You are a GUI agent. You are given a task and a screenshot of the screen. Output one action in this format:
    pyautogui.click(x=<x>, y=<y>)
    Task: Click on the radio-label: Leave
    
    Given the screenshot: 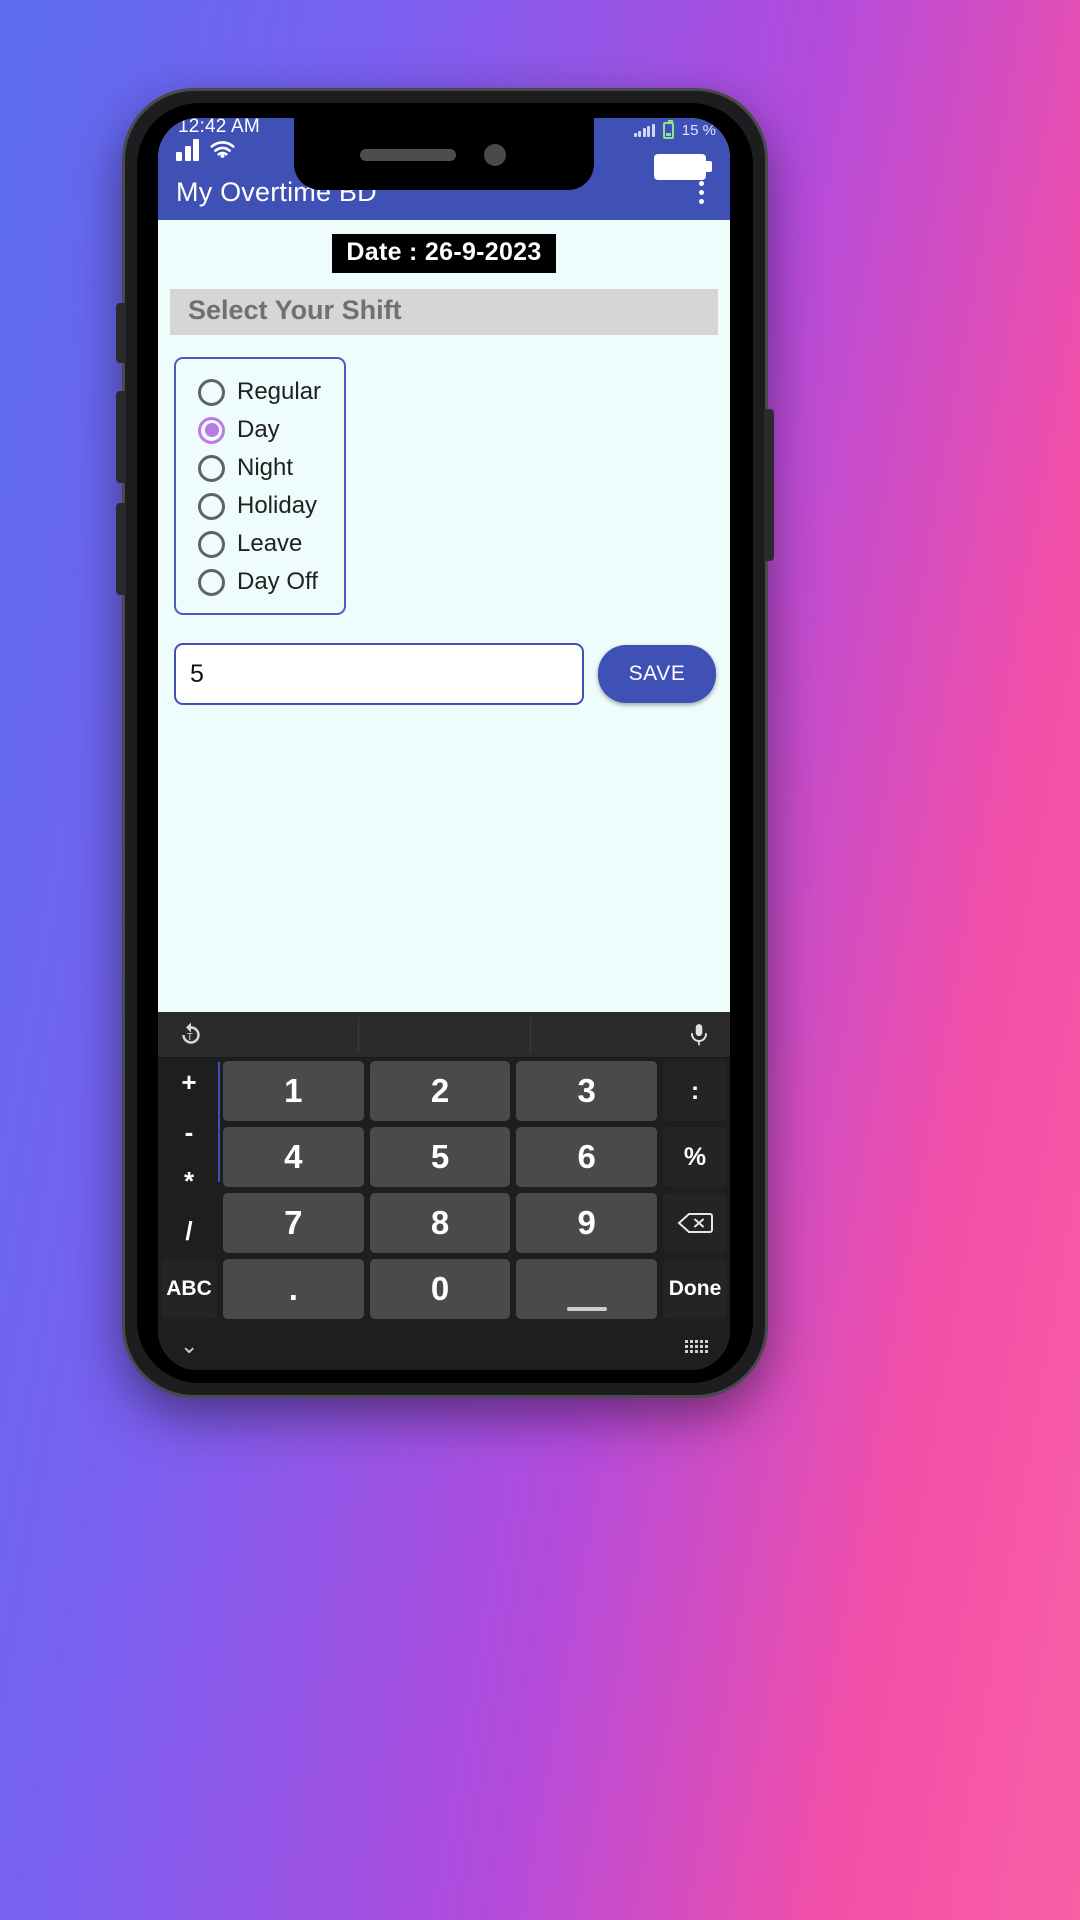 What is the action you would take?
    pyautogui.click(x=270, y=543)
    